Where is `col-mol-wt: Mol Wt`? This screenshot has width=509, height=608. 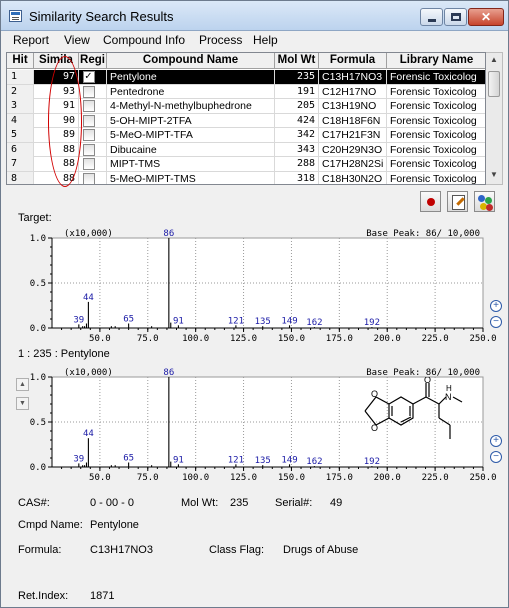 col-mol-wt: Mol Wt is located at coordinates (297, 61).